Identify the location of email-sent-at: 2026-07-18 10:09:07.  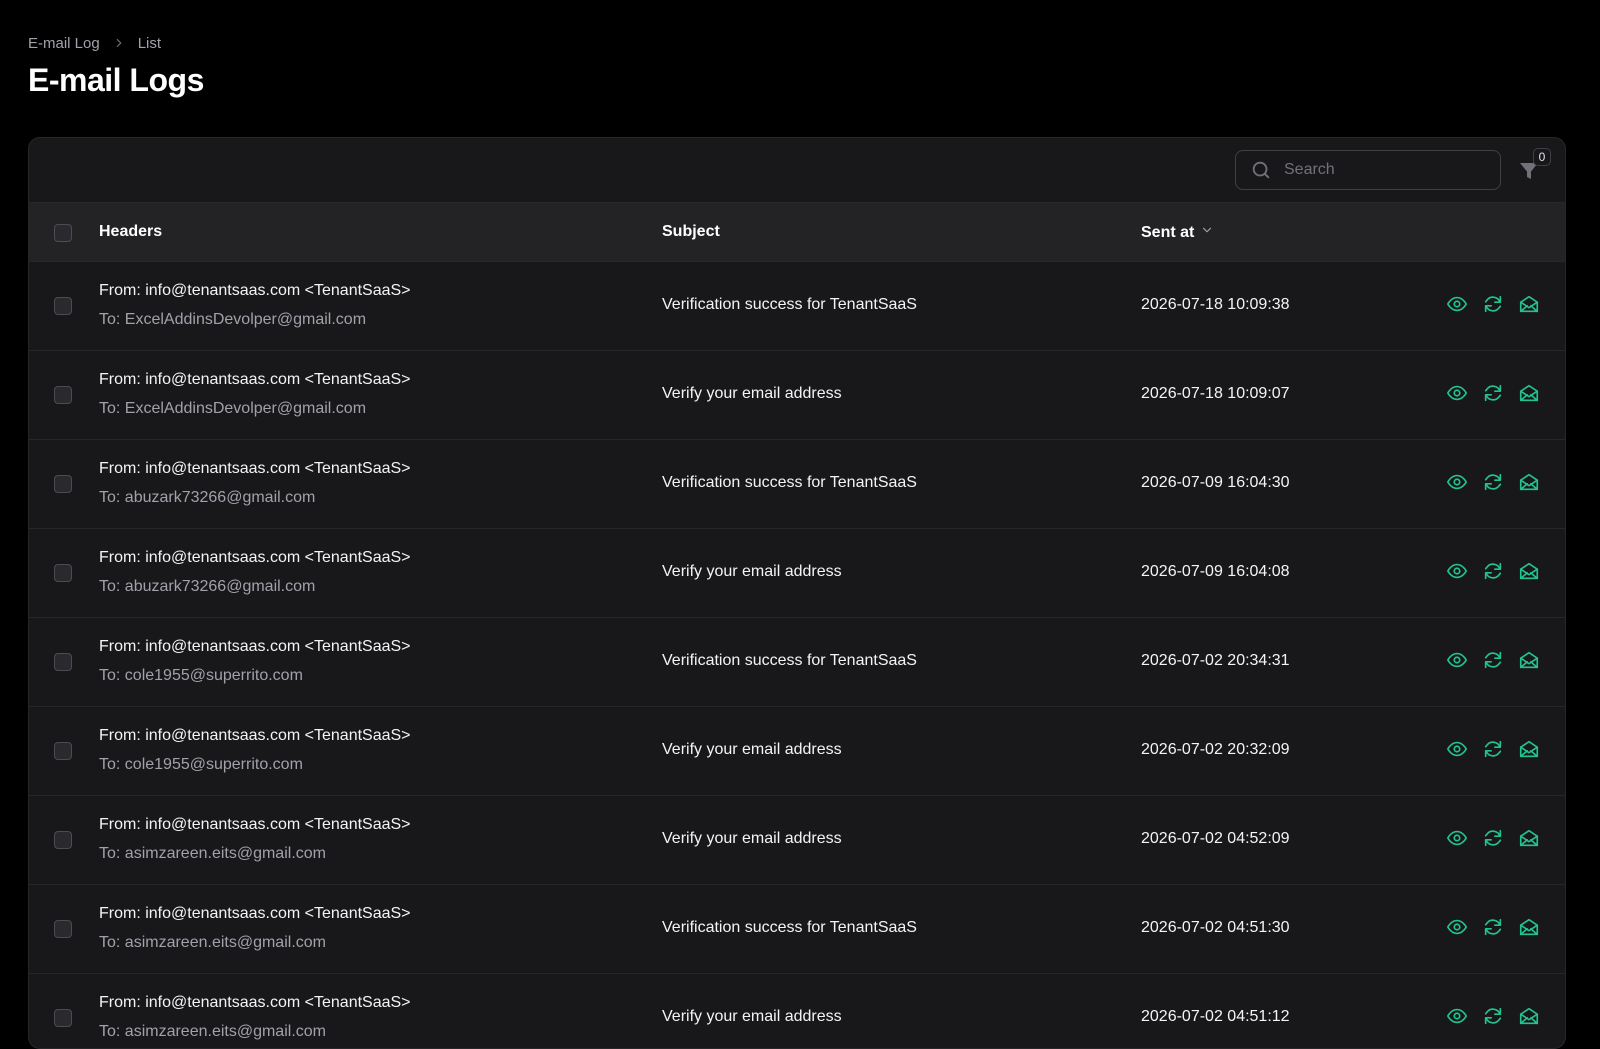
(1215, 393).